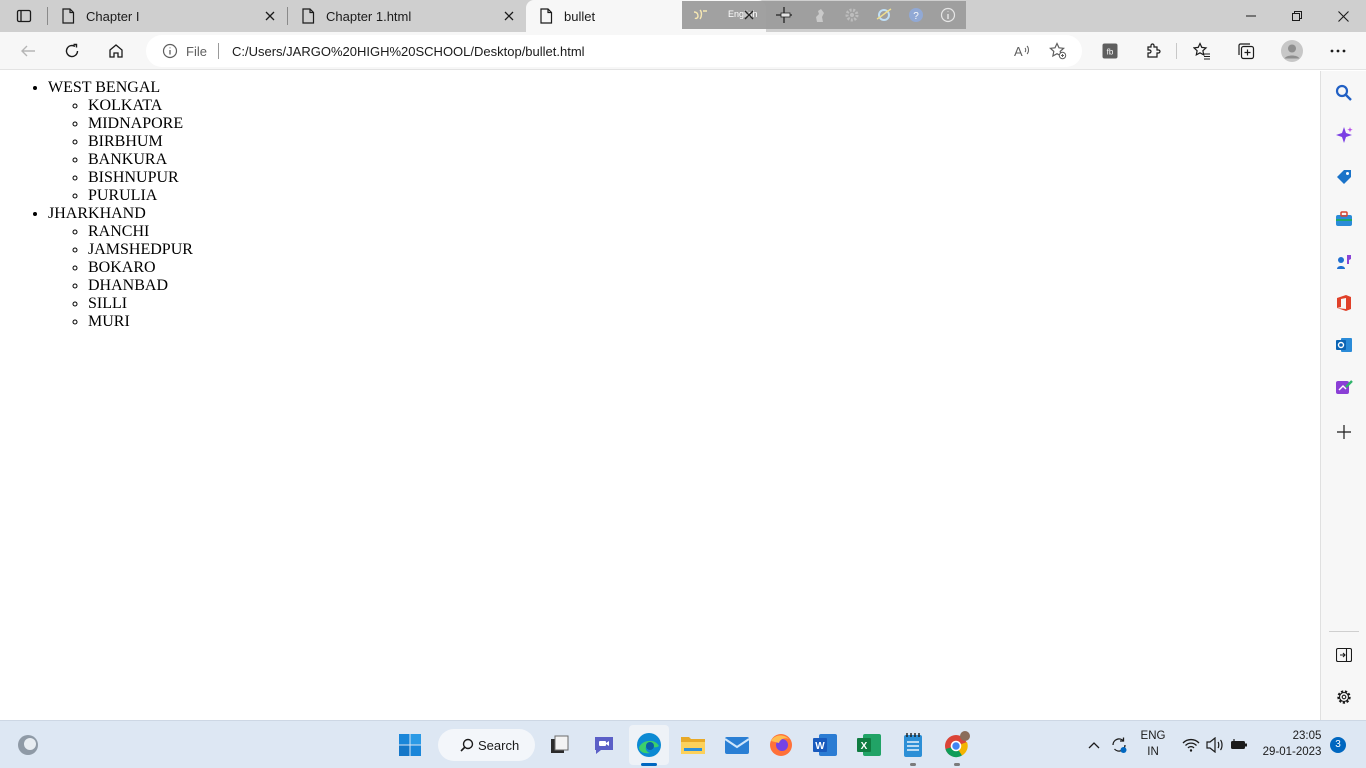 This screenshot has height=768, width=1366. What do you see at coordinates (649, 745) in the screenshot?
I see `edge-icon` at bounding box center [649, 745].